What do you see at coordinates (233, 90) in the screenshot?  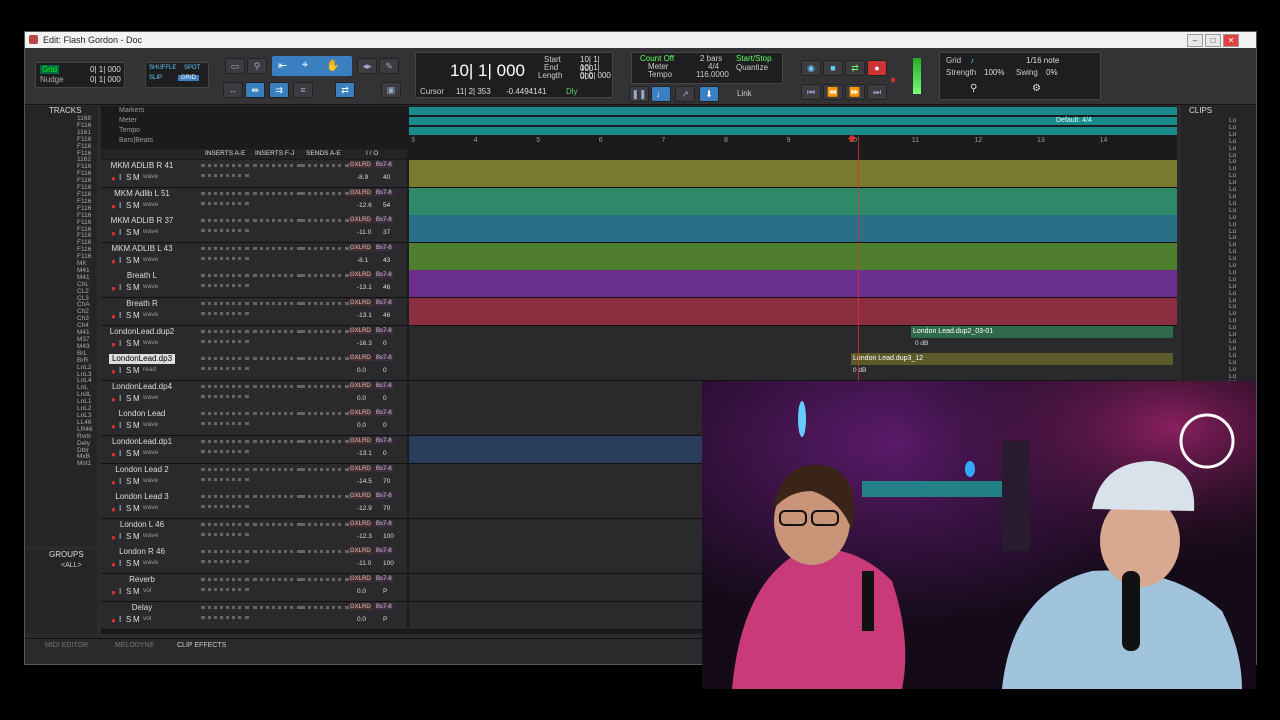 I see `tab-to-transient-icon: ↔` at bounding box center [233, 90].